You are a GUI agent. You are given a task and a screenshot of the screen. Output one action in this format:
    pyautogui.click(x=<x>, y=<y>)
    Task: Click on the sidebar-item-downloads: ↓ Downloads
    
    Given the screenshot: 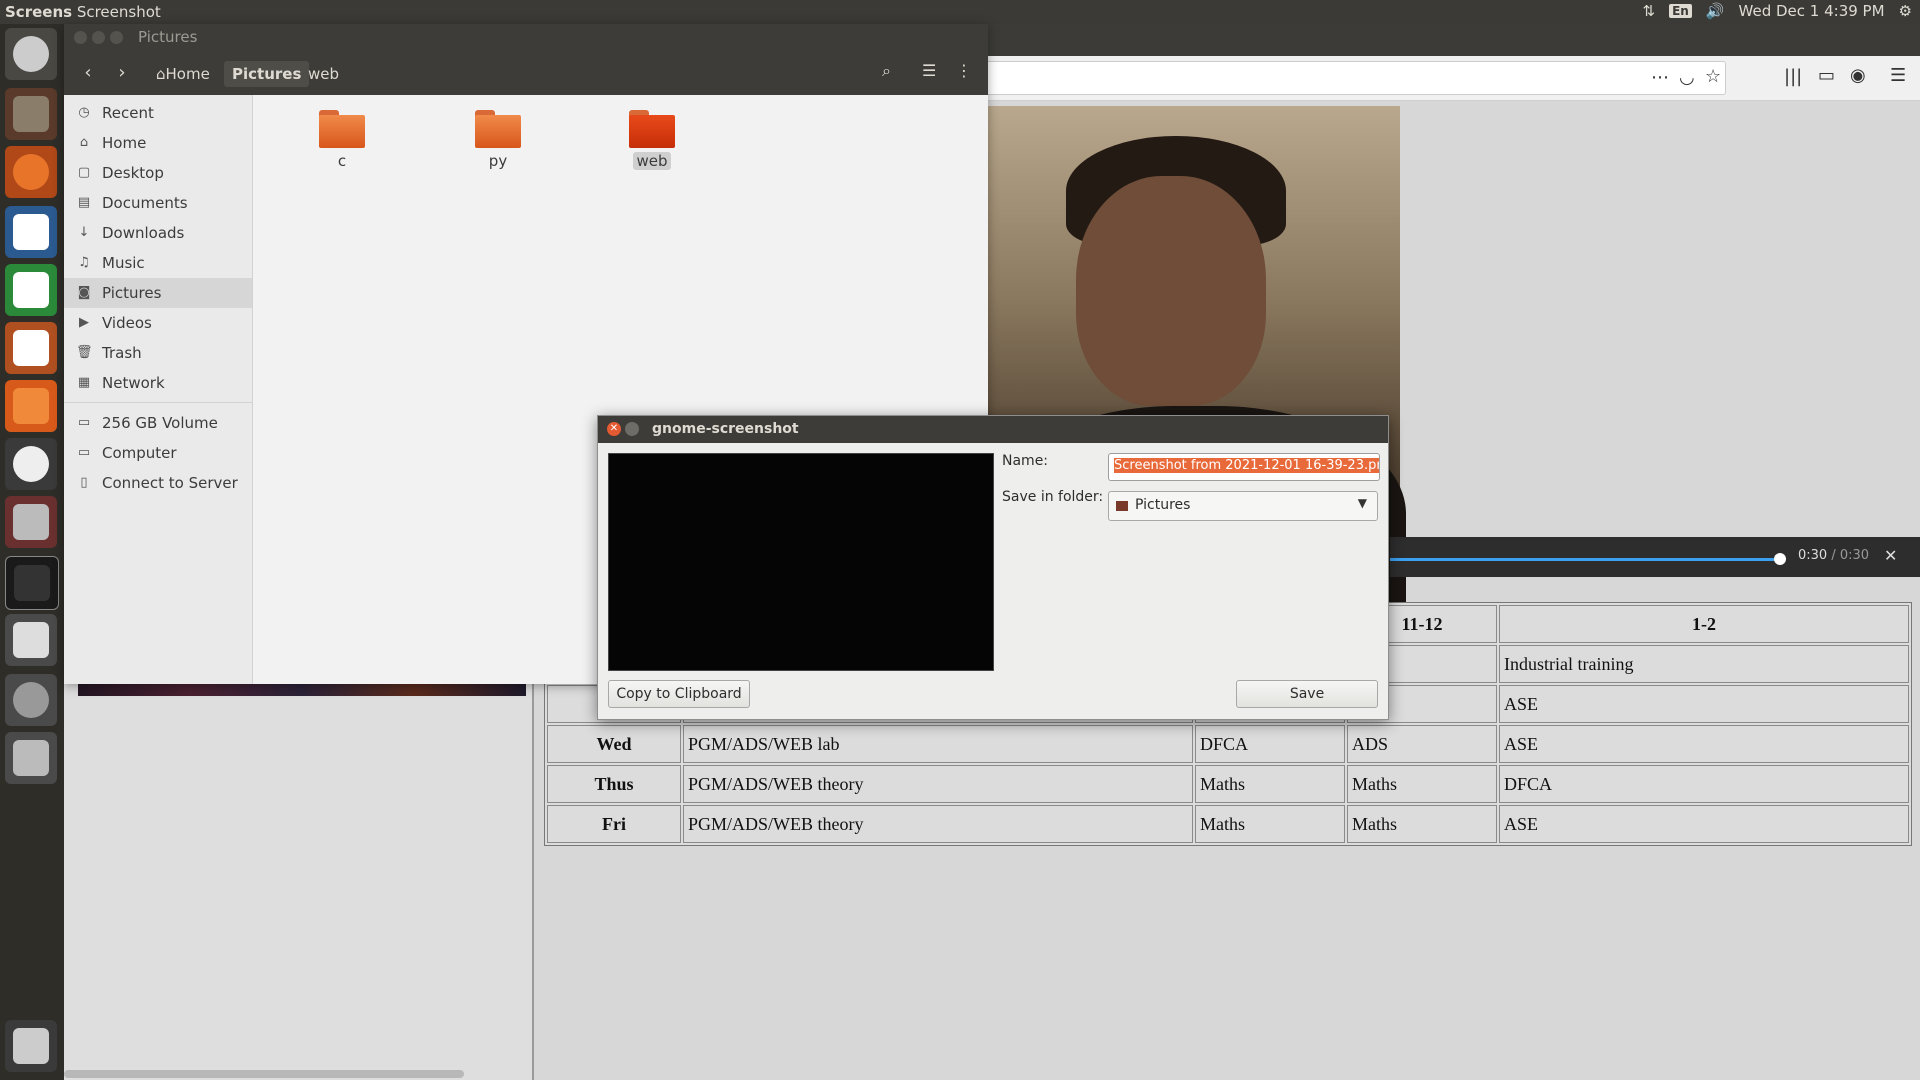 What is the action you would take?
    pyautogui.click(x=158, y=233)
    